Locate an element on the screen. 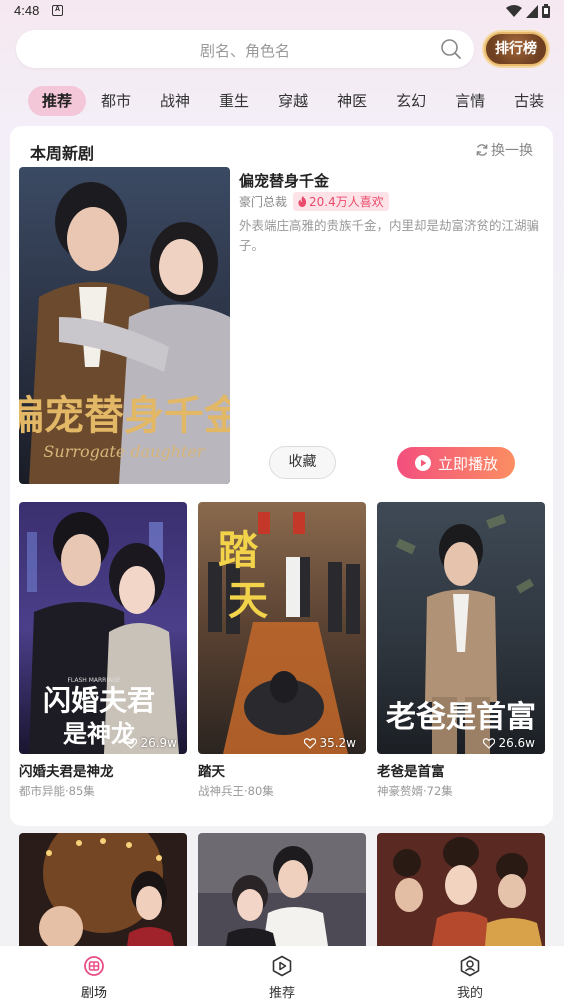  drama-poster: 老爸是首富 26.6w is located at coordinates (461, 628).